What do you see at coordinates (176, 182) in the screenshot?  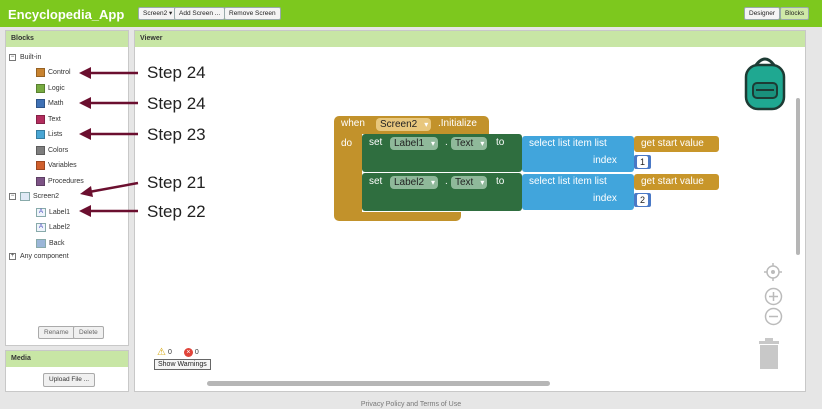 I see `annotation-step-label: Step 21` at bounding box center [176, 182].